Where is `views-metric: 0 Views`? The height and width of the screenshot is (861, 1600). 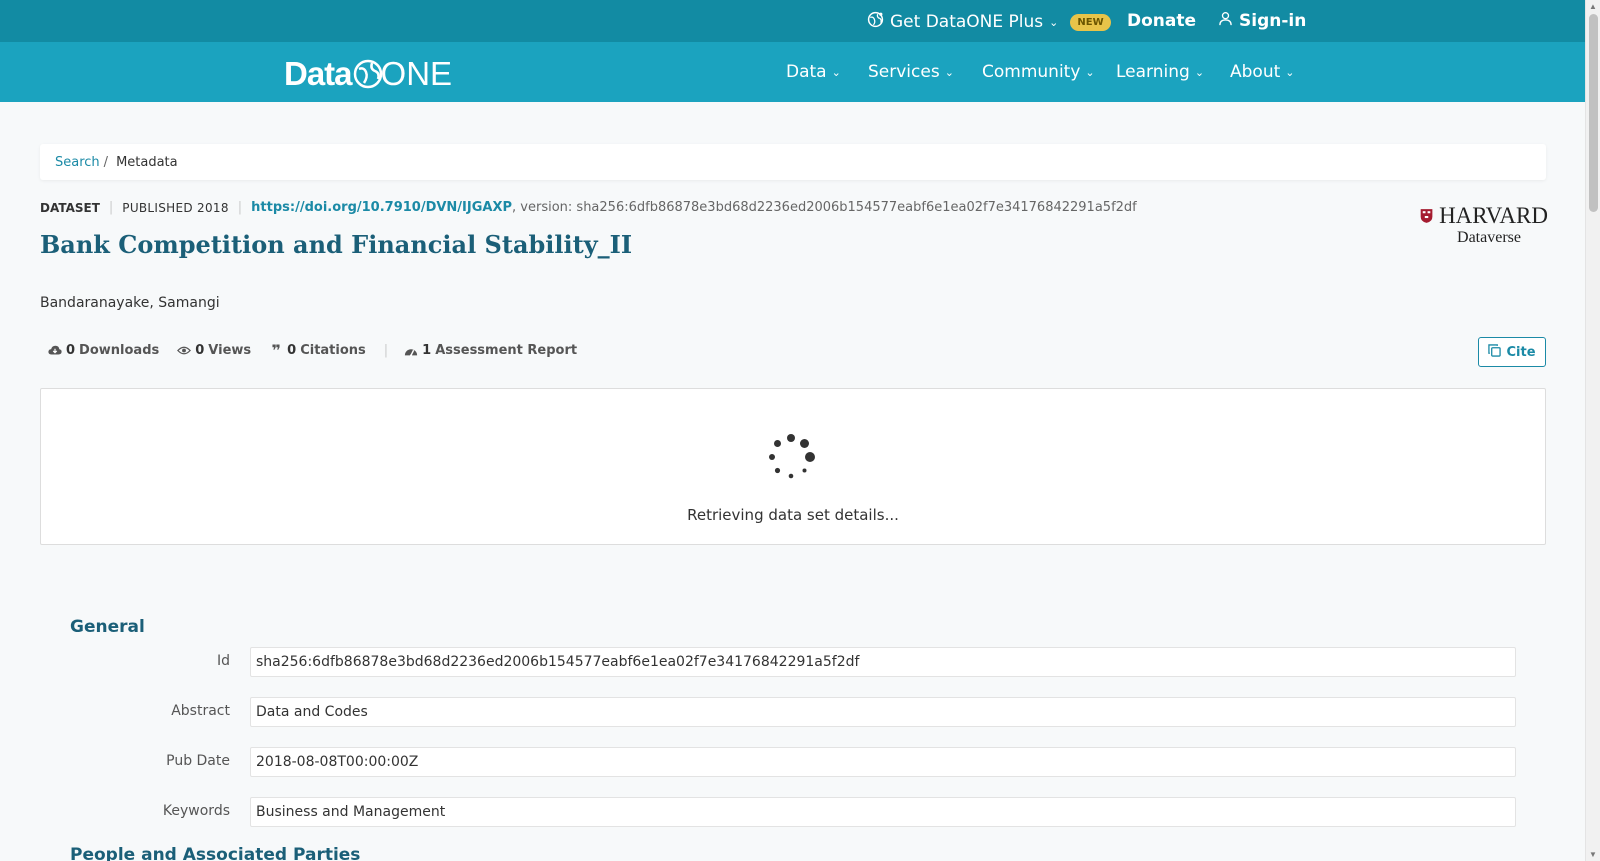 views-metric: 0 Views is located at coordinates (214, 350).